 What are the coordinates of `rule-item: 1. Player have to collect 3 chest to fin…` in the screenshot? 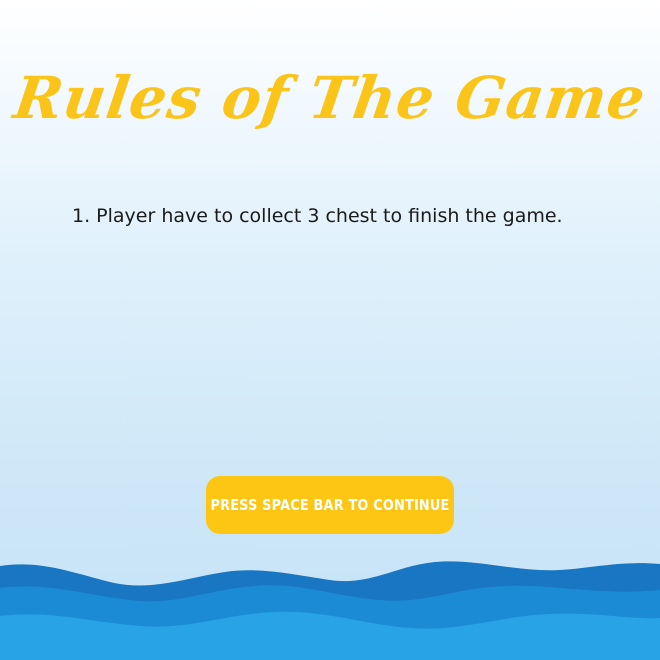 It's located at (317, 216).